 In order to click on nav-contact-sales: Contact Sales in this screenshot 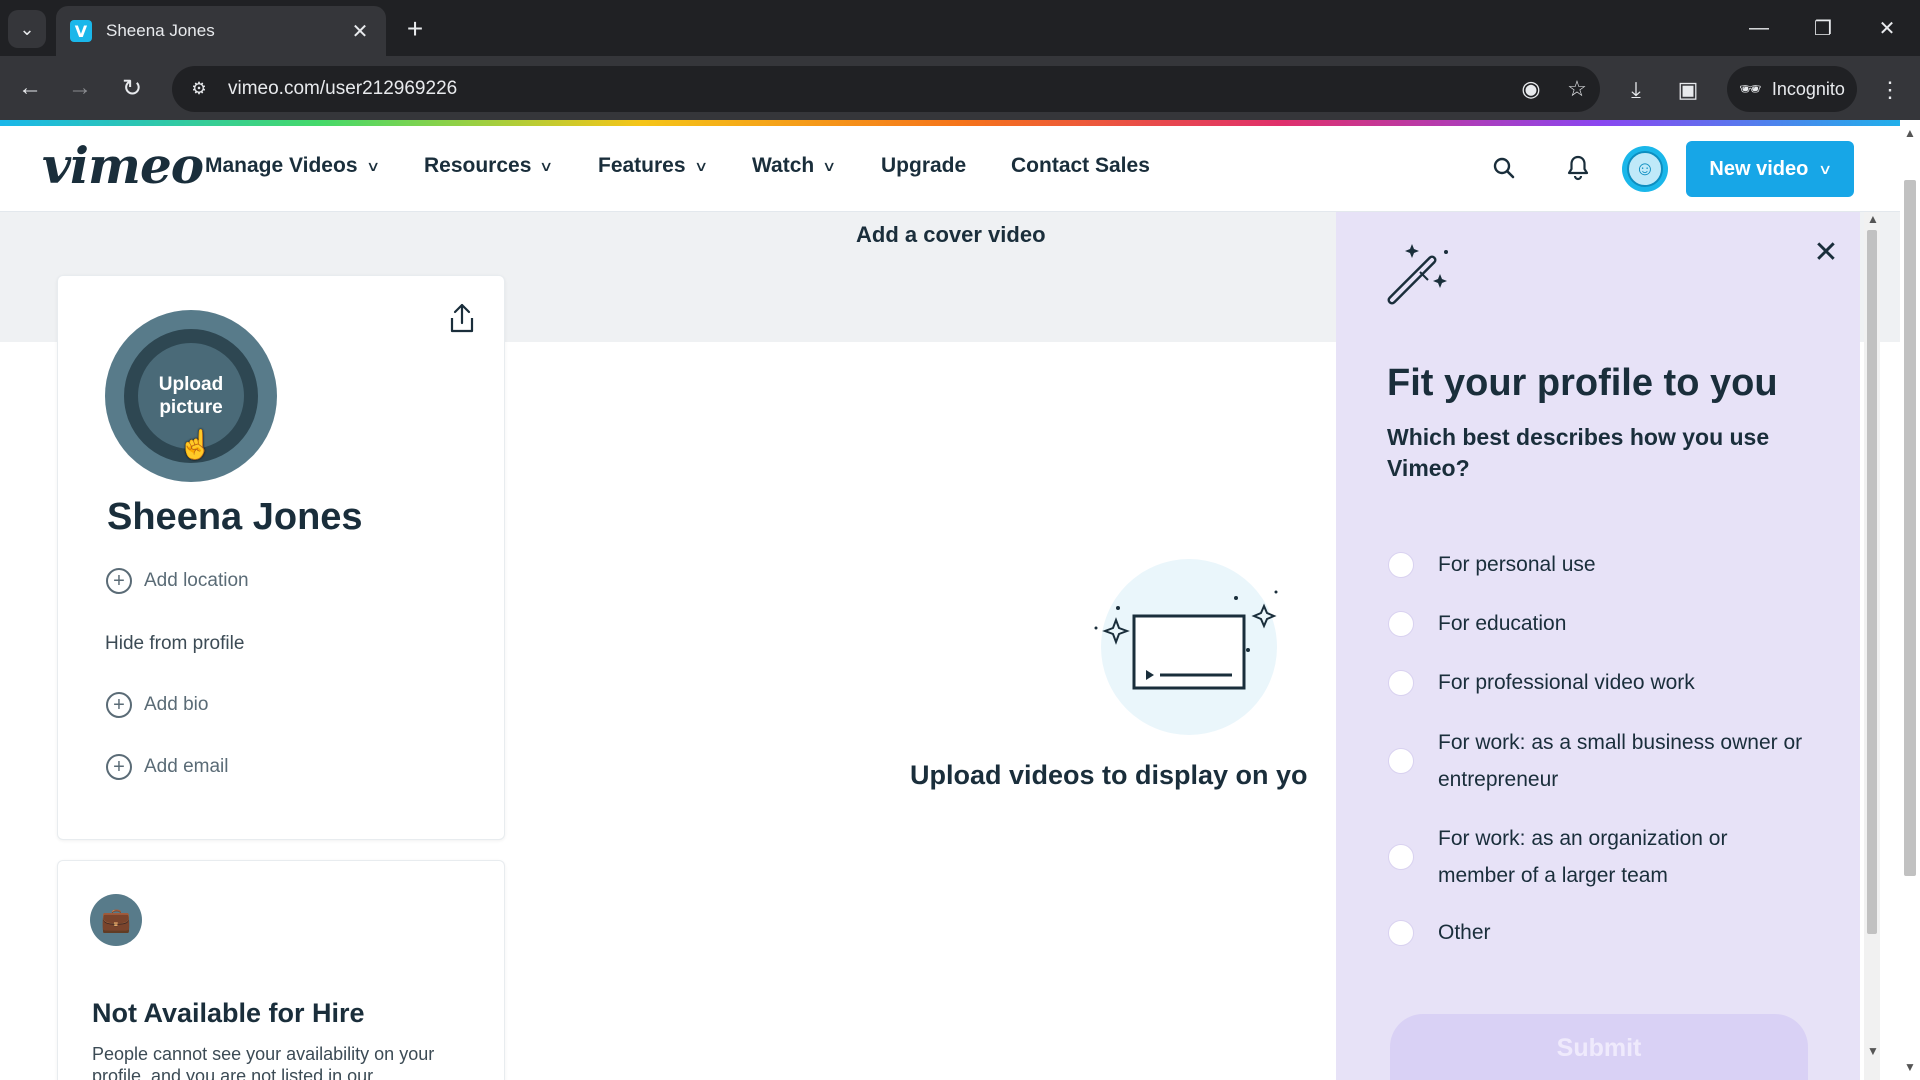, I will do `click(1080, 166)`.